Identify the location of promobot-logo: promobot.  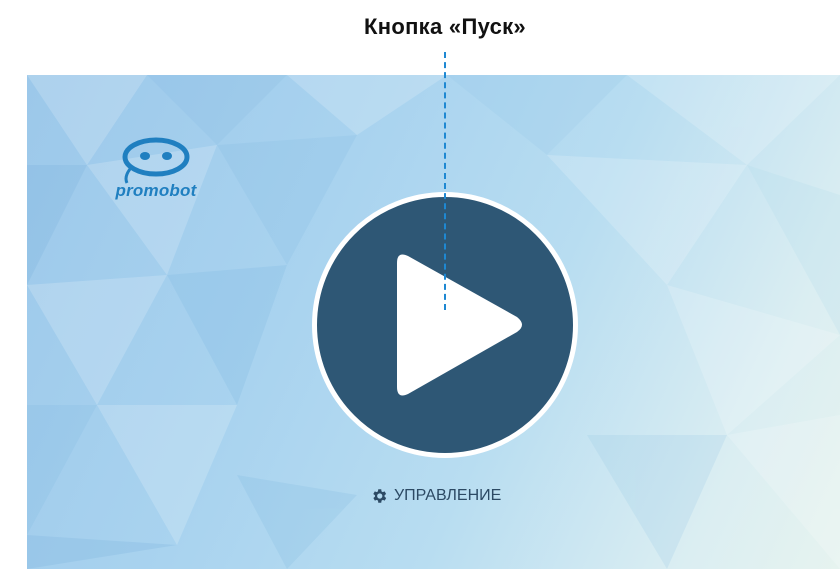
(156, 172).